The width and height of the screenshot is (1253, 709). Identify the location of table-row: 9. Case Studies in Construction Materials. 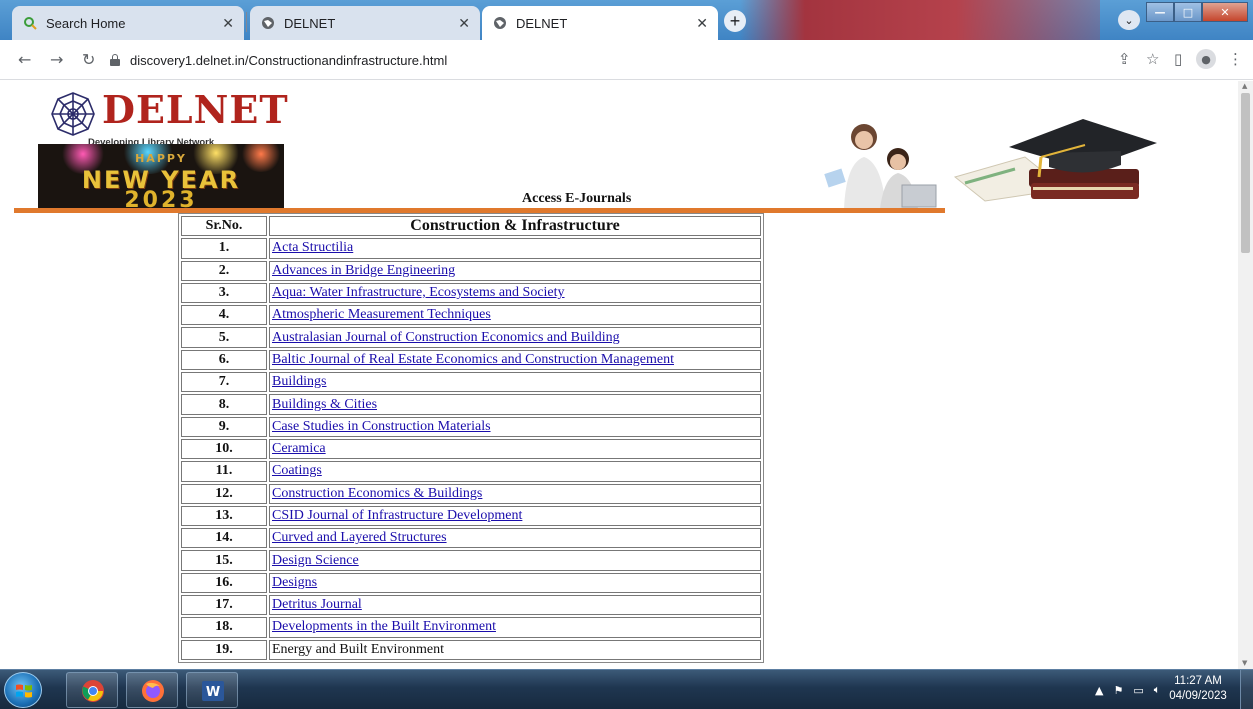
(471, 426).